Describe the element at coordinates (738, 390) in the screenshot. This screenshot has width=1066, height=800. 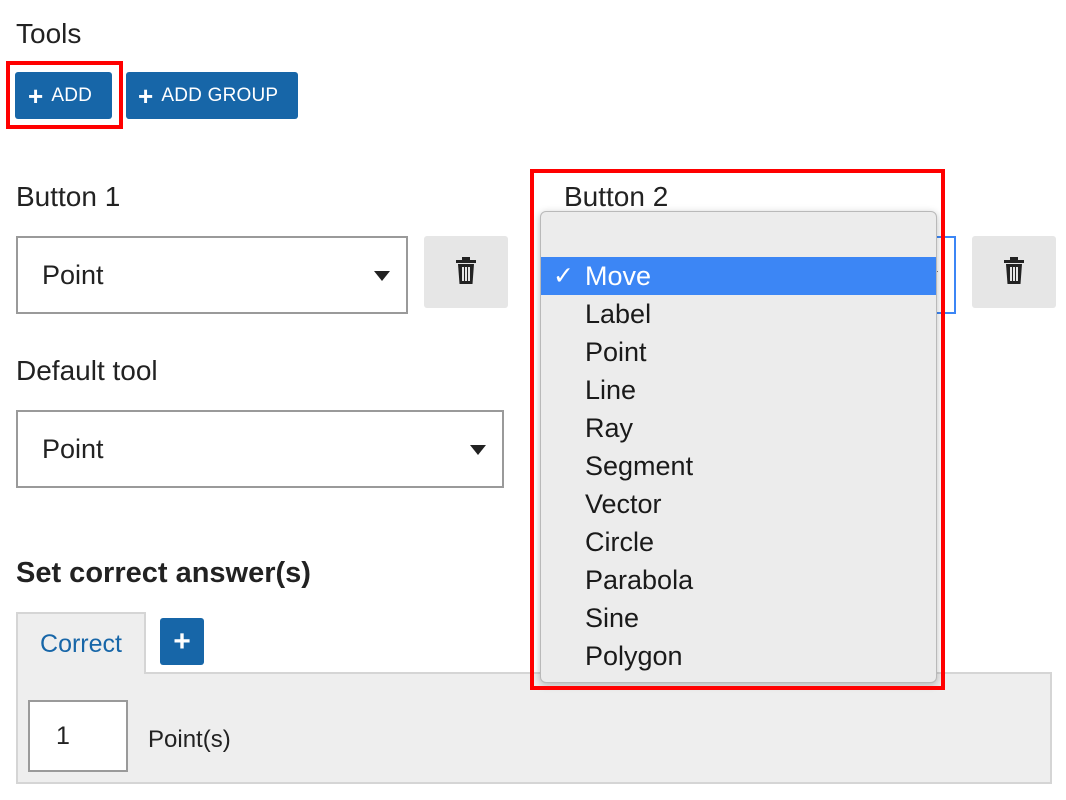
I see `dropdown-option: Line` at that location.